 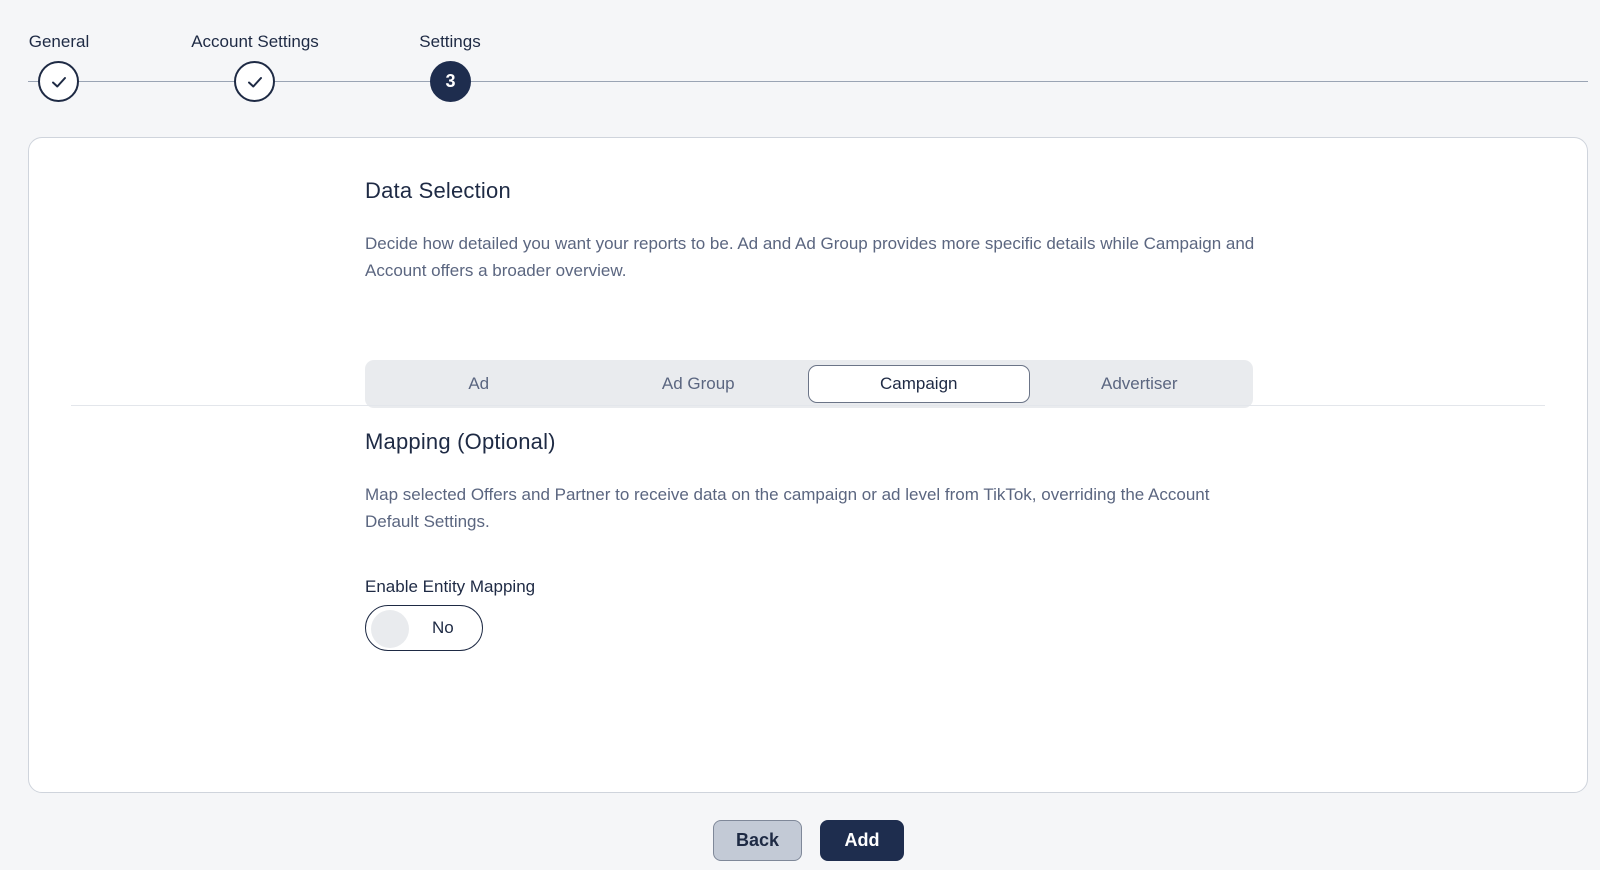 What do you see at coordinates (438, 190) in the screenshot?
I see `section-title: Data Selection` at bounding box center [438, 190].